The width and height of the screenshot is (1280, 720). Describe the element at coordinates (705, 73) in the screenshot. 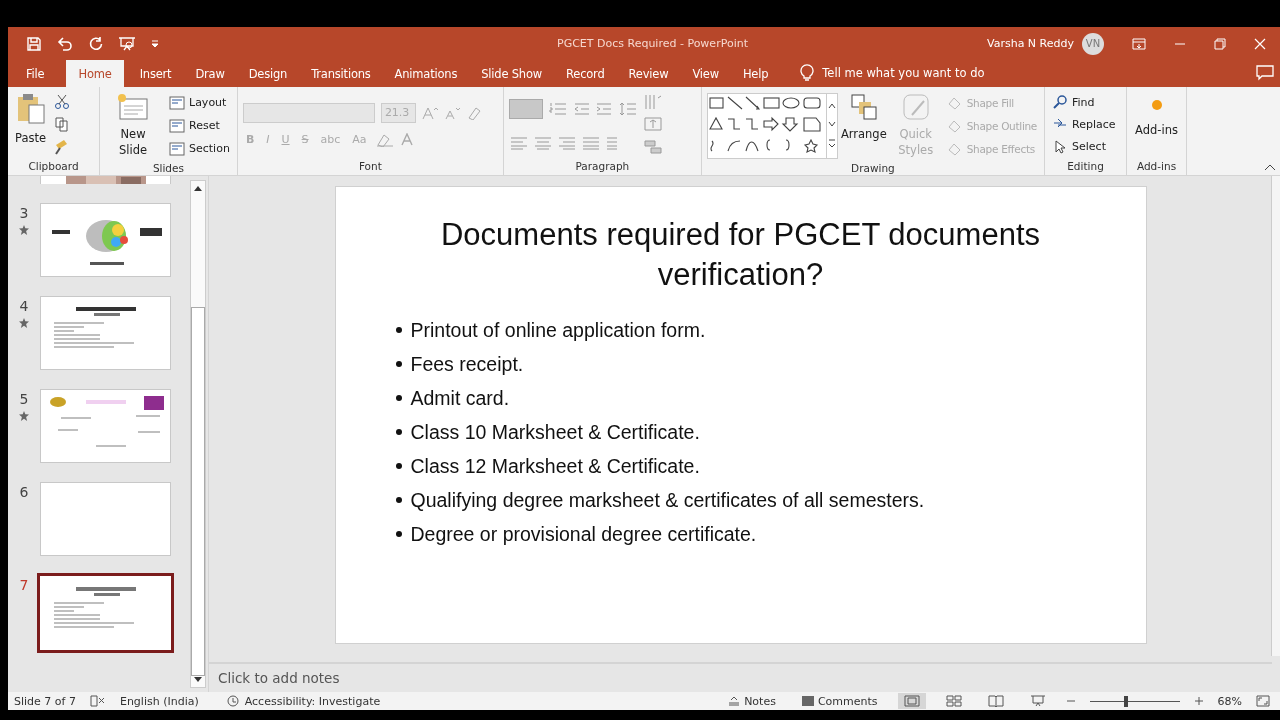

I see `ribbon-tab: View` at that location.